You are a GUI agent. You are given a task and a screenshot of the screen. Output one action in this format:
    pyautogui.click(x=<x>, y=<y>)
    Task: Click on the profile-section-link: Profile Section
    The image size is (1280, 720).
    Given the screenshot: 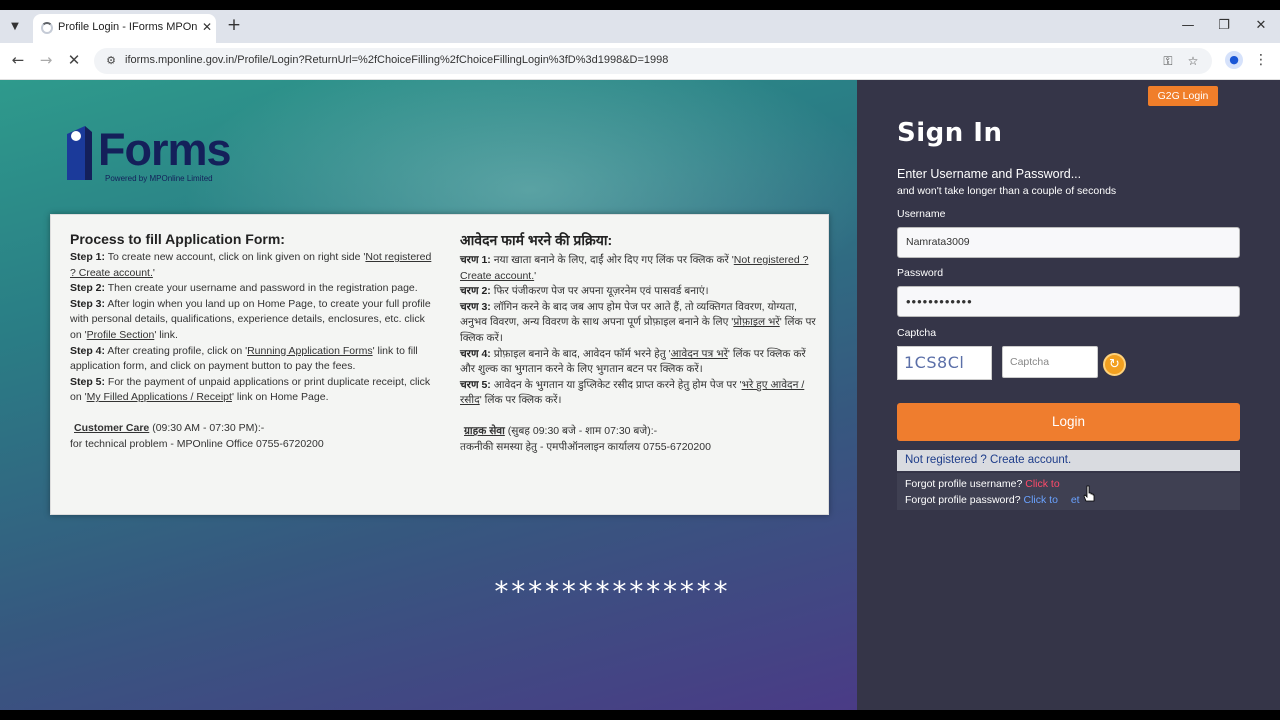 What is the action you would take?
    pyautogui.click(x=121, y=335)
    